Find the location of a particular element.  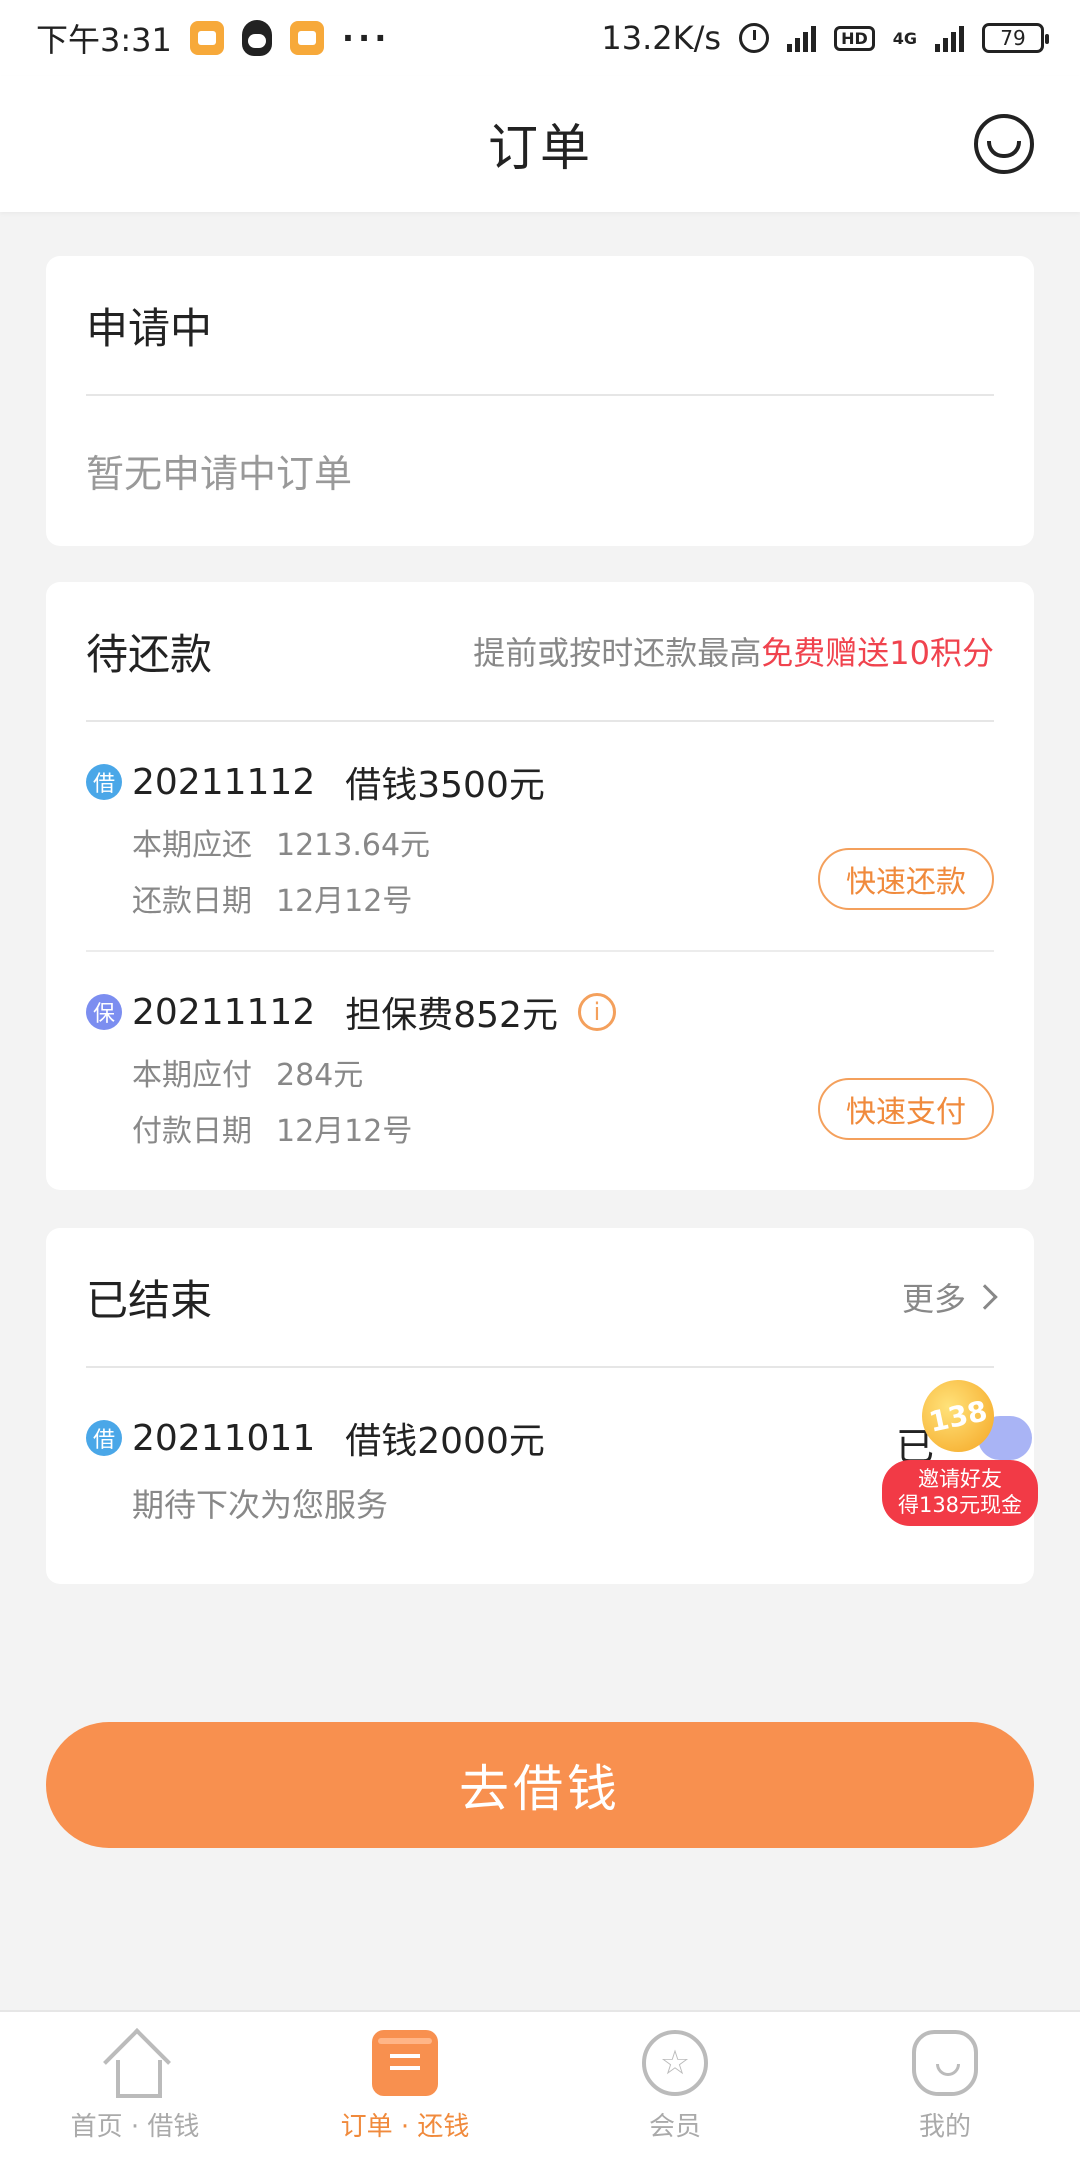

pending-card-header: 待还款 提前或按时还款最高免费赠送10积分 is located at coordinates (540, 652).